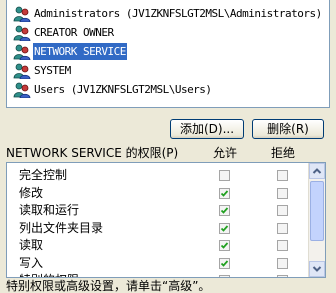 The height and width of the screenshot is (293, 336). I want to click on permission-name: 读取和运行, so click(49, 210).